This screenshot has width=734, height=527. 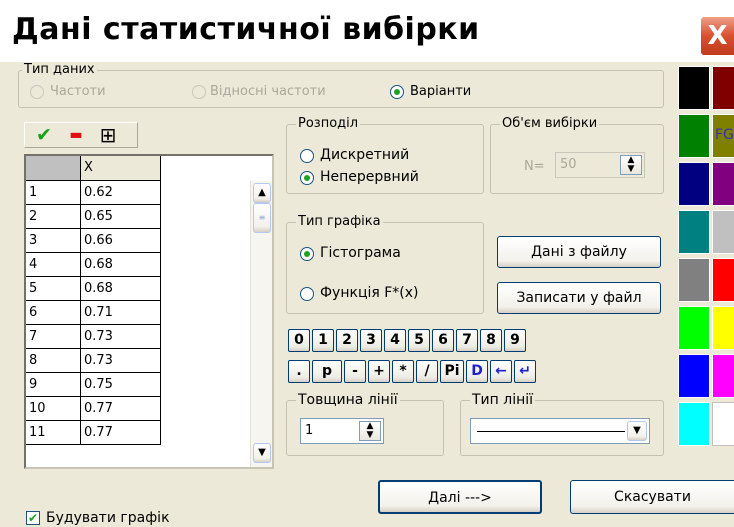 I want to click on line-width-spinner: 1 ▲ ▼, so click(x=342, y=431).